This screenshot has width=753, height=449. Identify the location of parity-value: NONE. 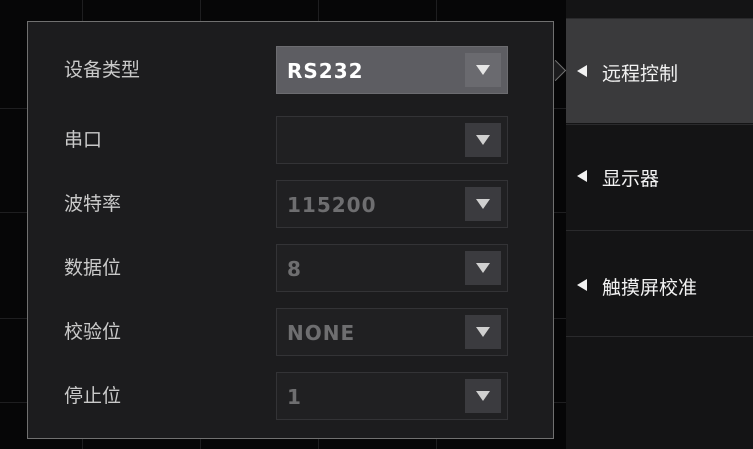
(321, 333).